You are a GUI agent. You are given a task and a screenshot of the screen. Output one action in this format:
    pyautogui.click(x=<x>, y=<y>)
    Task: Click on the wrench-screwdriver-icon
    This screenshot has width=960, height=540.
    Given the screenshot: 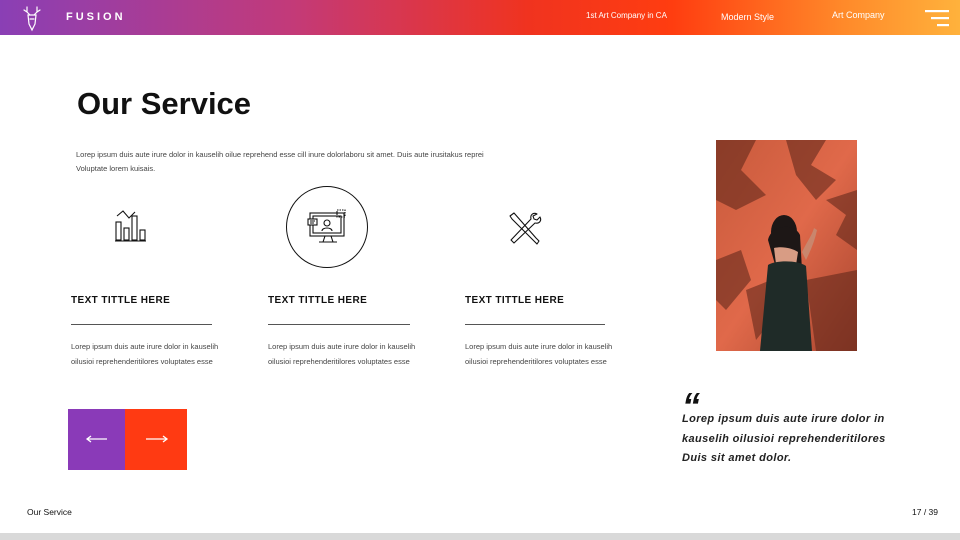 What is the action you would take?
    pyautogui.click(x=525, y=228)
    